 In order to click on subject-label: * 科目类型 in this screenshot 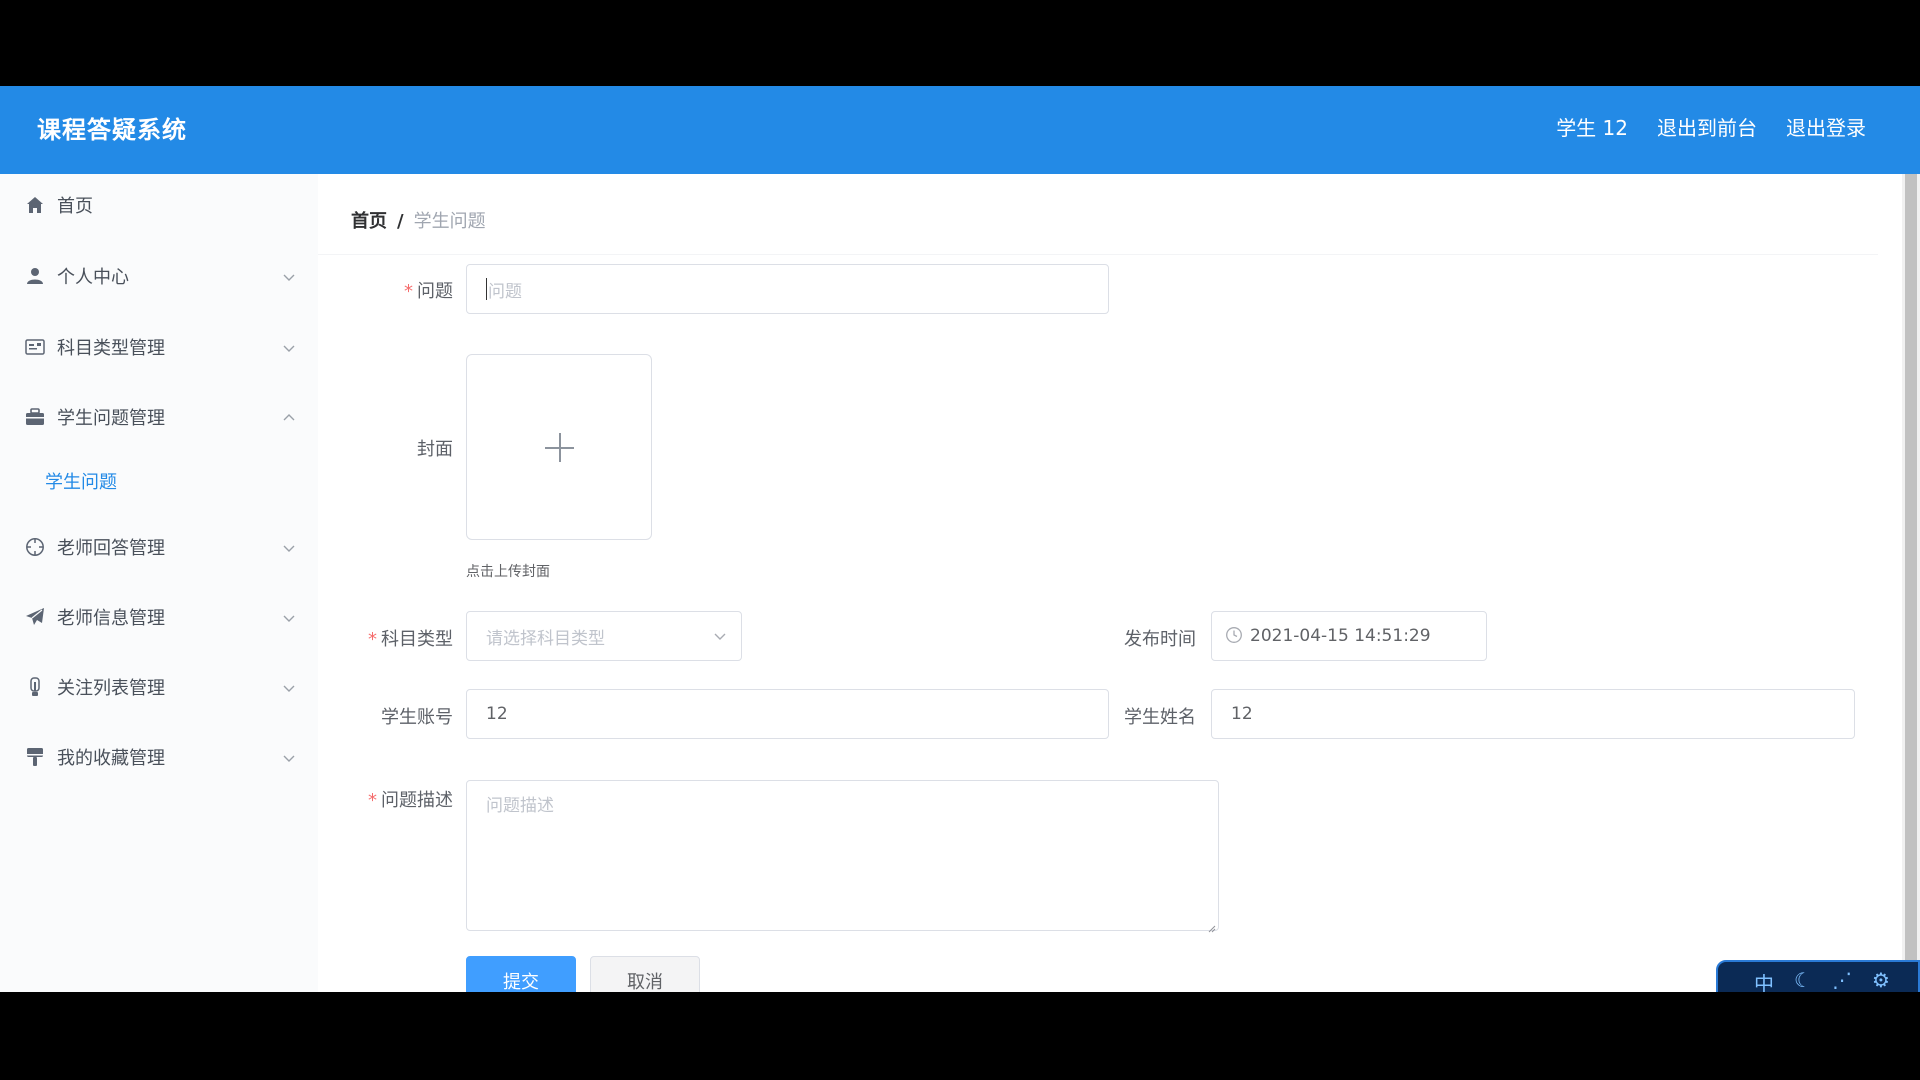, I will do `click(410, 639)`.